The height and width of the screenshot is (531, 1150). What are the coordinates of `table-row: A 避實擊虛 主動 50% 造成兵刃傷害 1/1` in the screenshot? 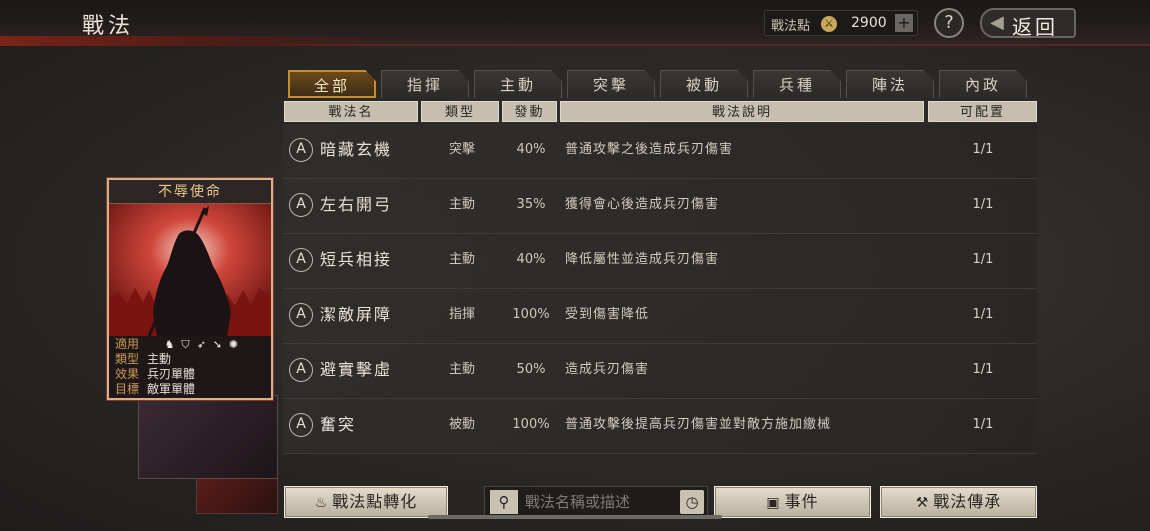 It's located at (660, 371).